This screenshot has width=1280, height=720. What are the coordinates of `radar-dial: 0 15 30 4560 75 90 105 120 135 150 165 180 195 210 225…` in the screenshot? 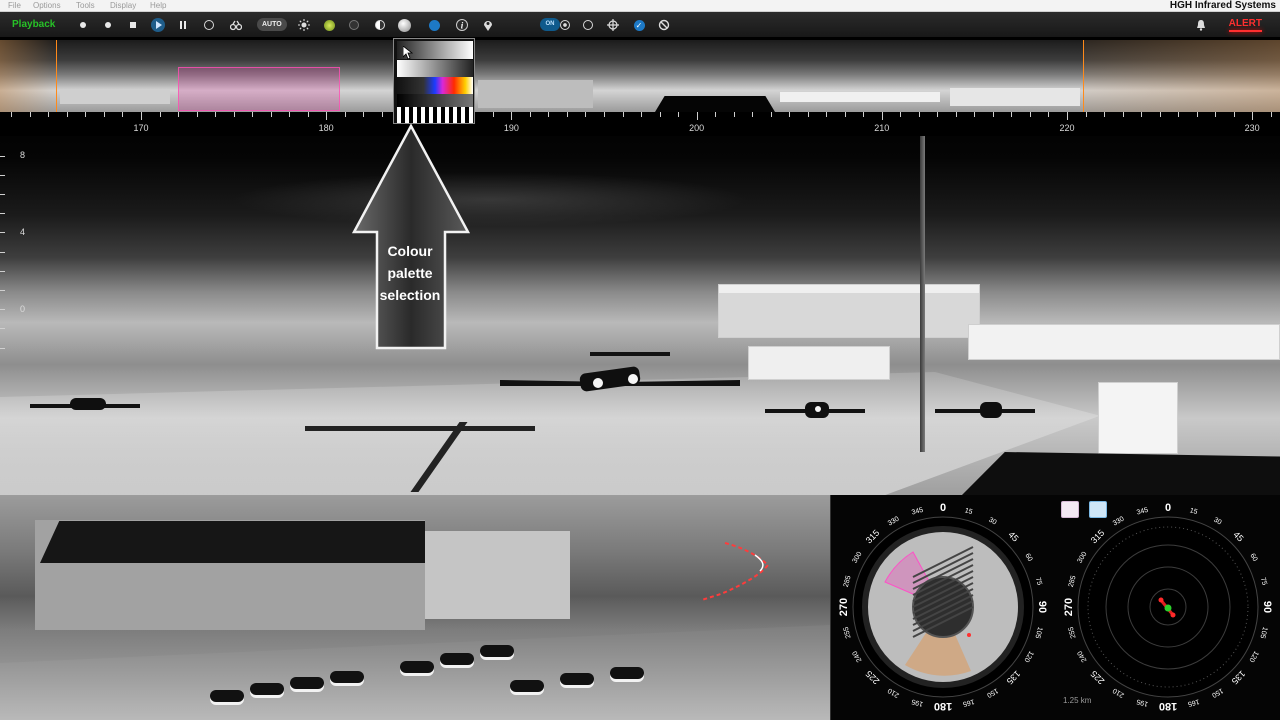 It's located at (1168, 607).